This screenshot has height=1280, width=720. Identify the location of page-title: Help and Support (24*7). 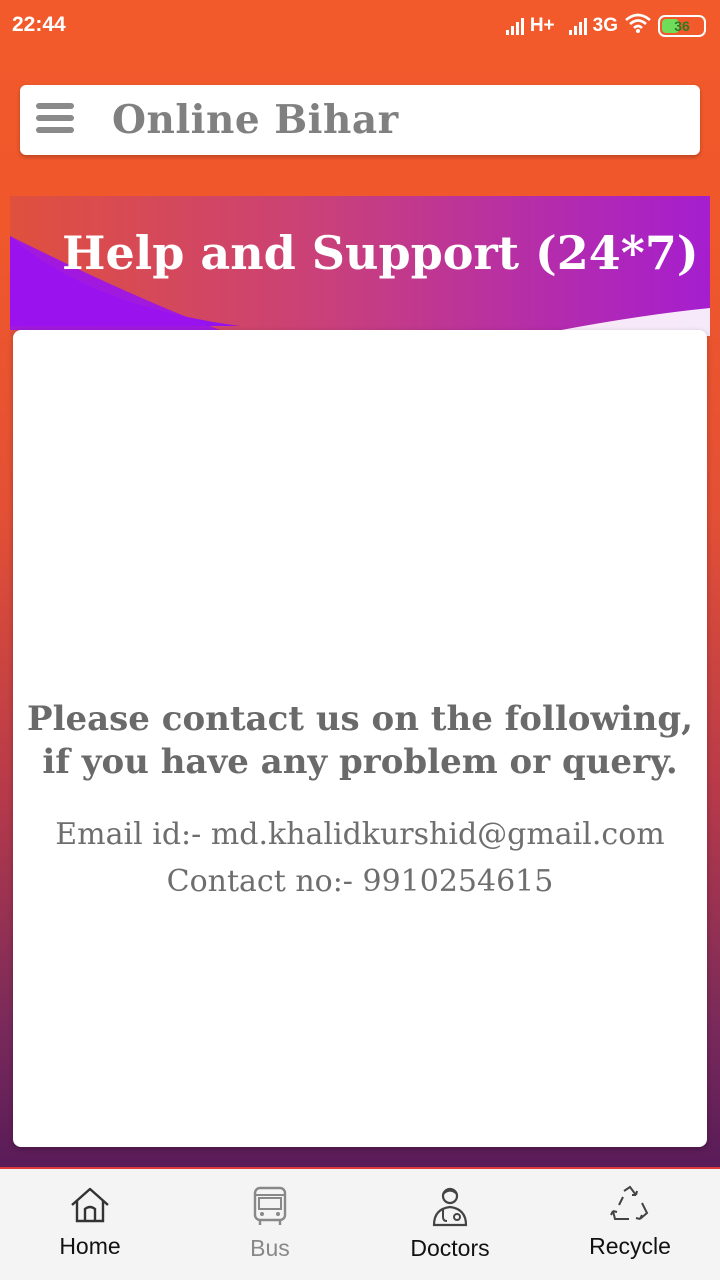
(380, 253).